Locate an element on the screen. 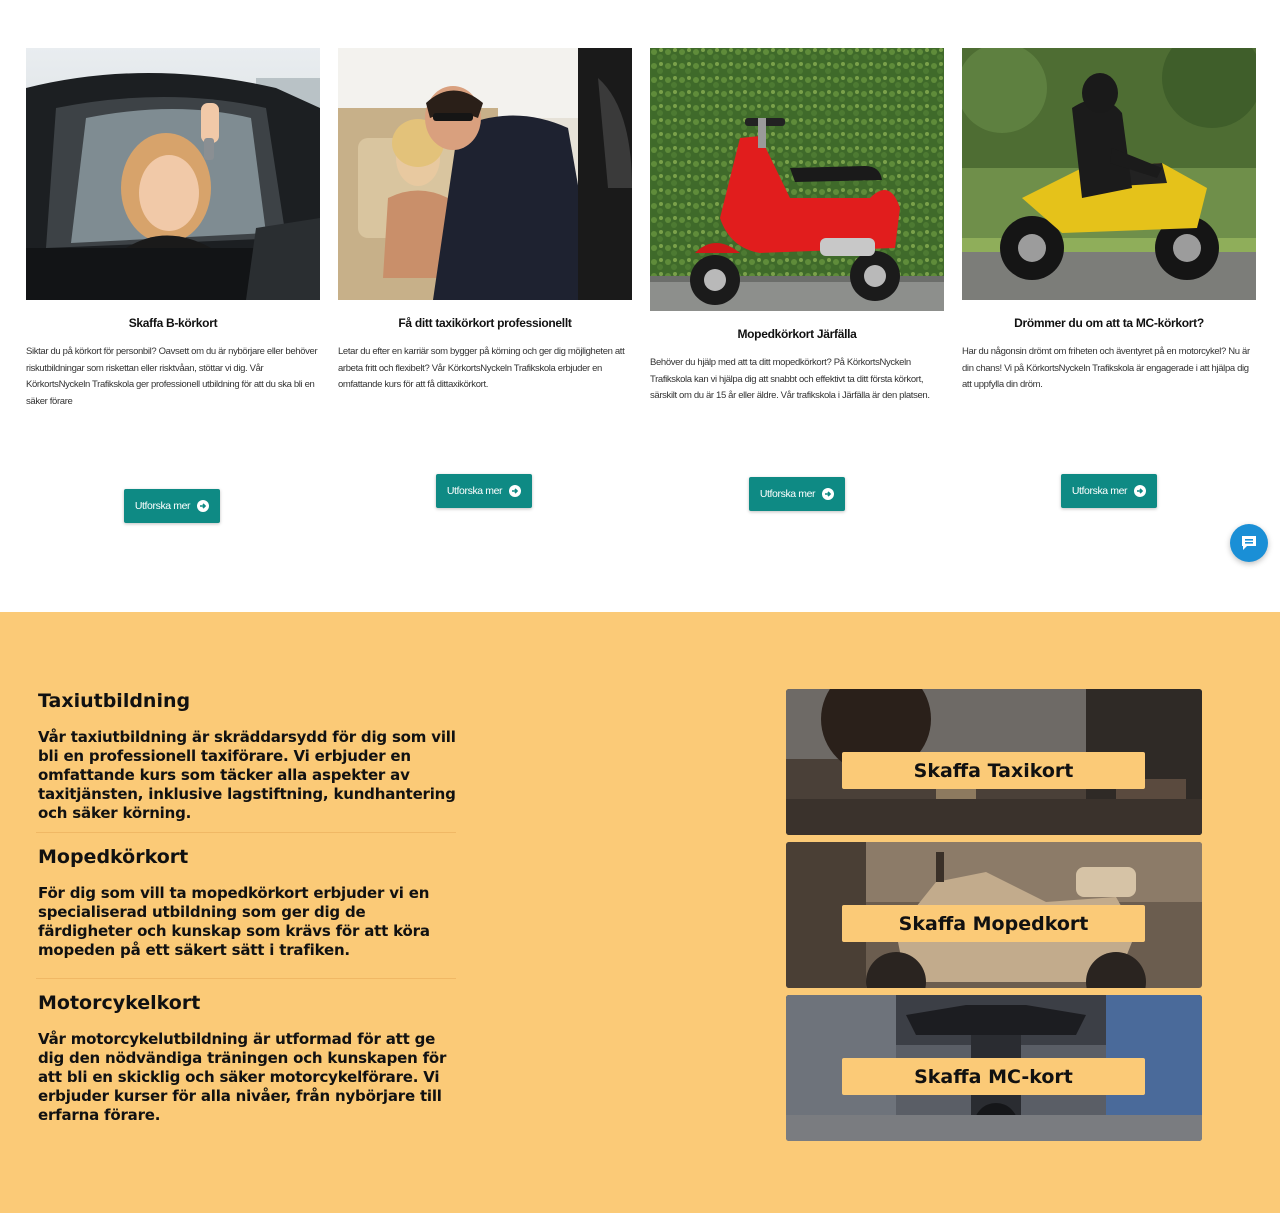  card-title: Få ditt taxikörkort professionellt is located at coordinates (485, 323).